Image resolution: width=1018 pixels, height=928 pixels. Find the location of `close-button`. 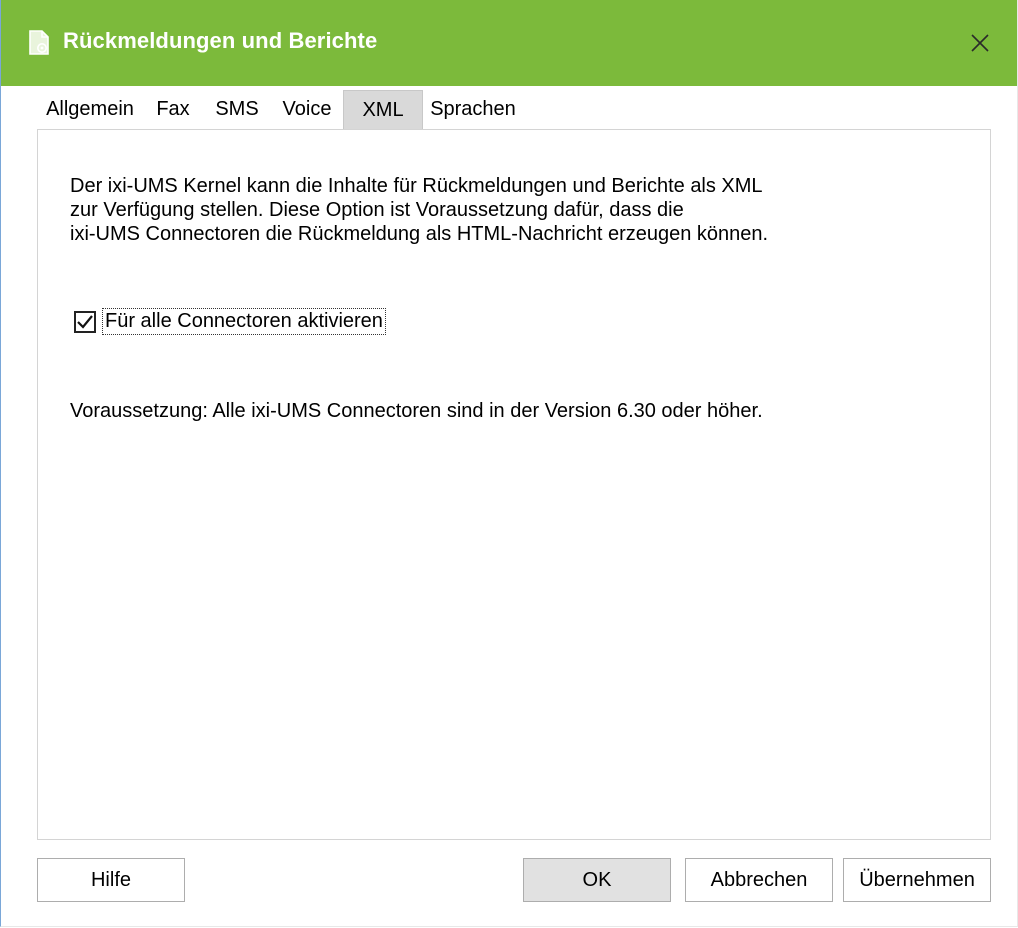

close-button is located at coordinates (980, 43).